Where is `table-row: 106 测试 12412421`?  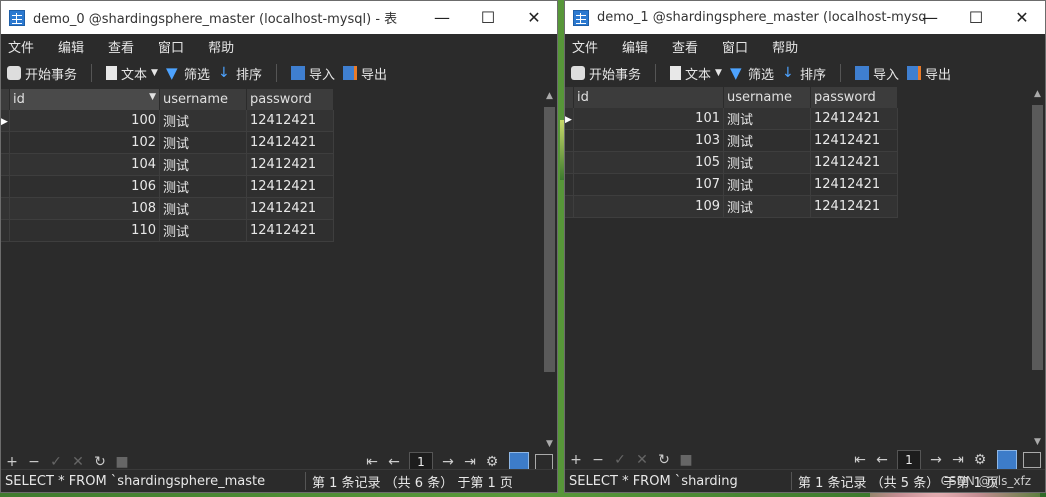 table-row: 106 测试 12412421 is located at coordinates (167, 186).